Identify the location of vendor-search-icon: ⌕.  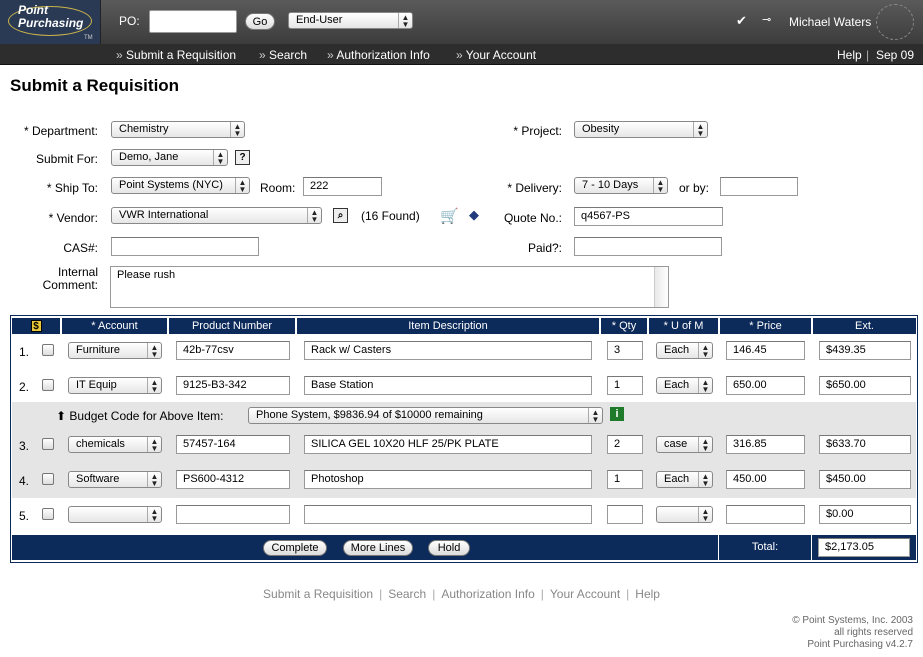
(340, 215).